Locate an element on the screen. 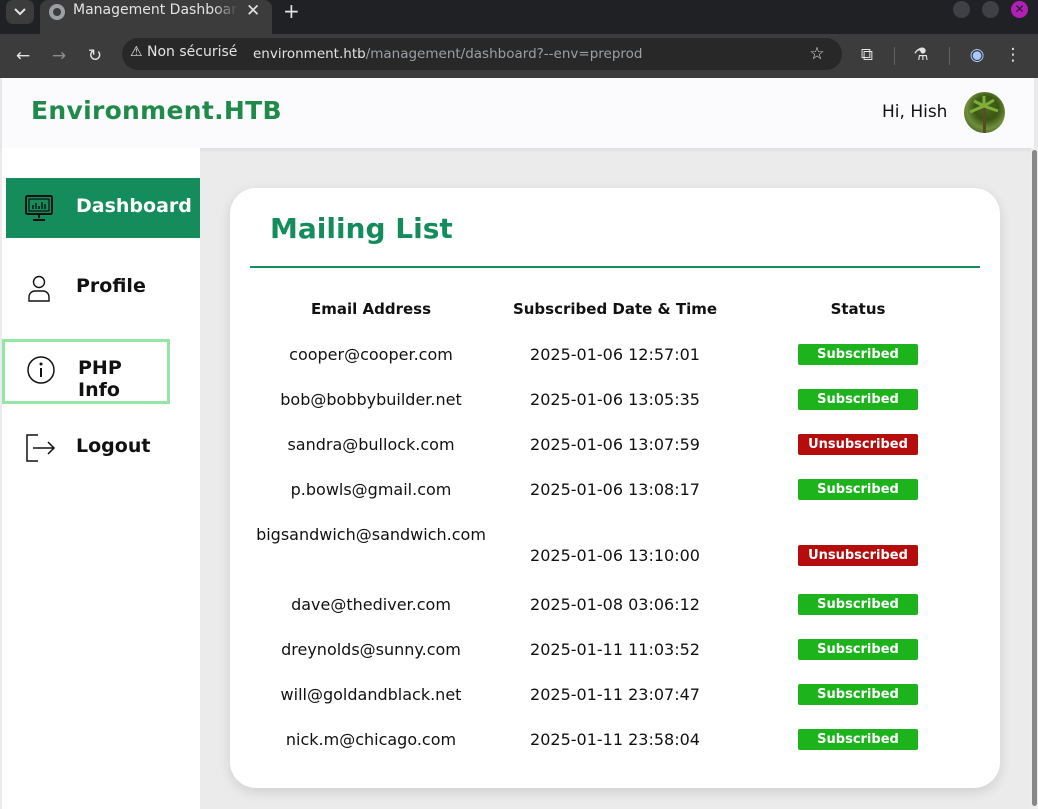 The image size is (1038, 809). sidebar-item-profile: Profile is located at coordinates (103, 288).